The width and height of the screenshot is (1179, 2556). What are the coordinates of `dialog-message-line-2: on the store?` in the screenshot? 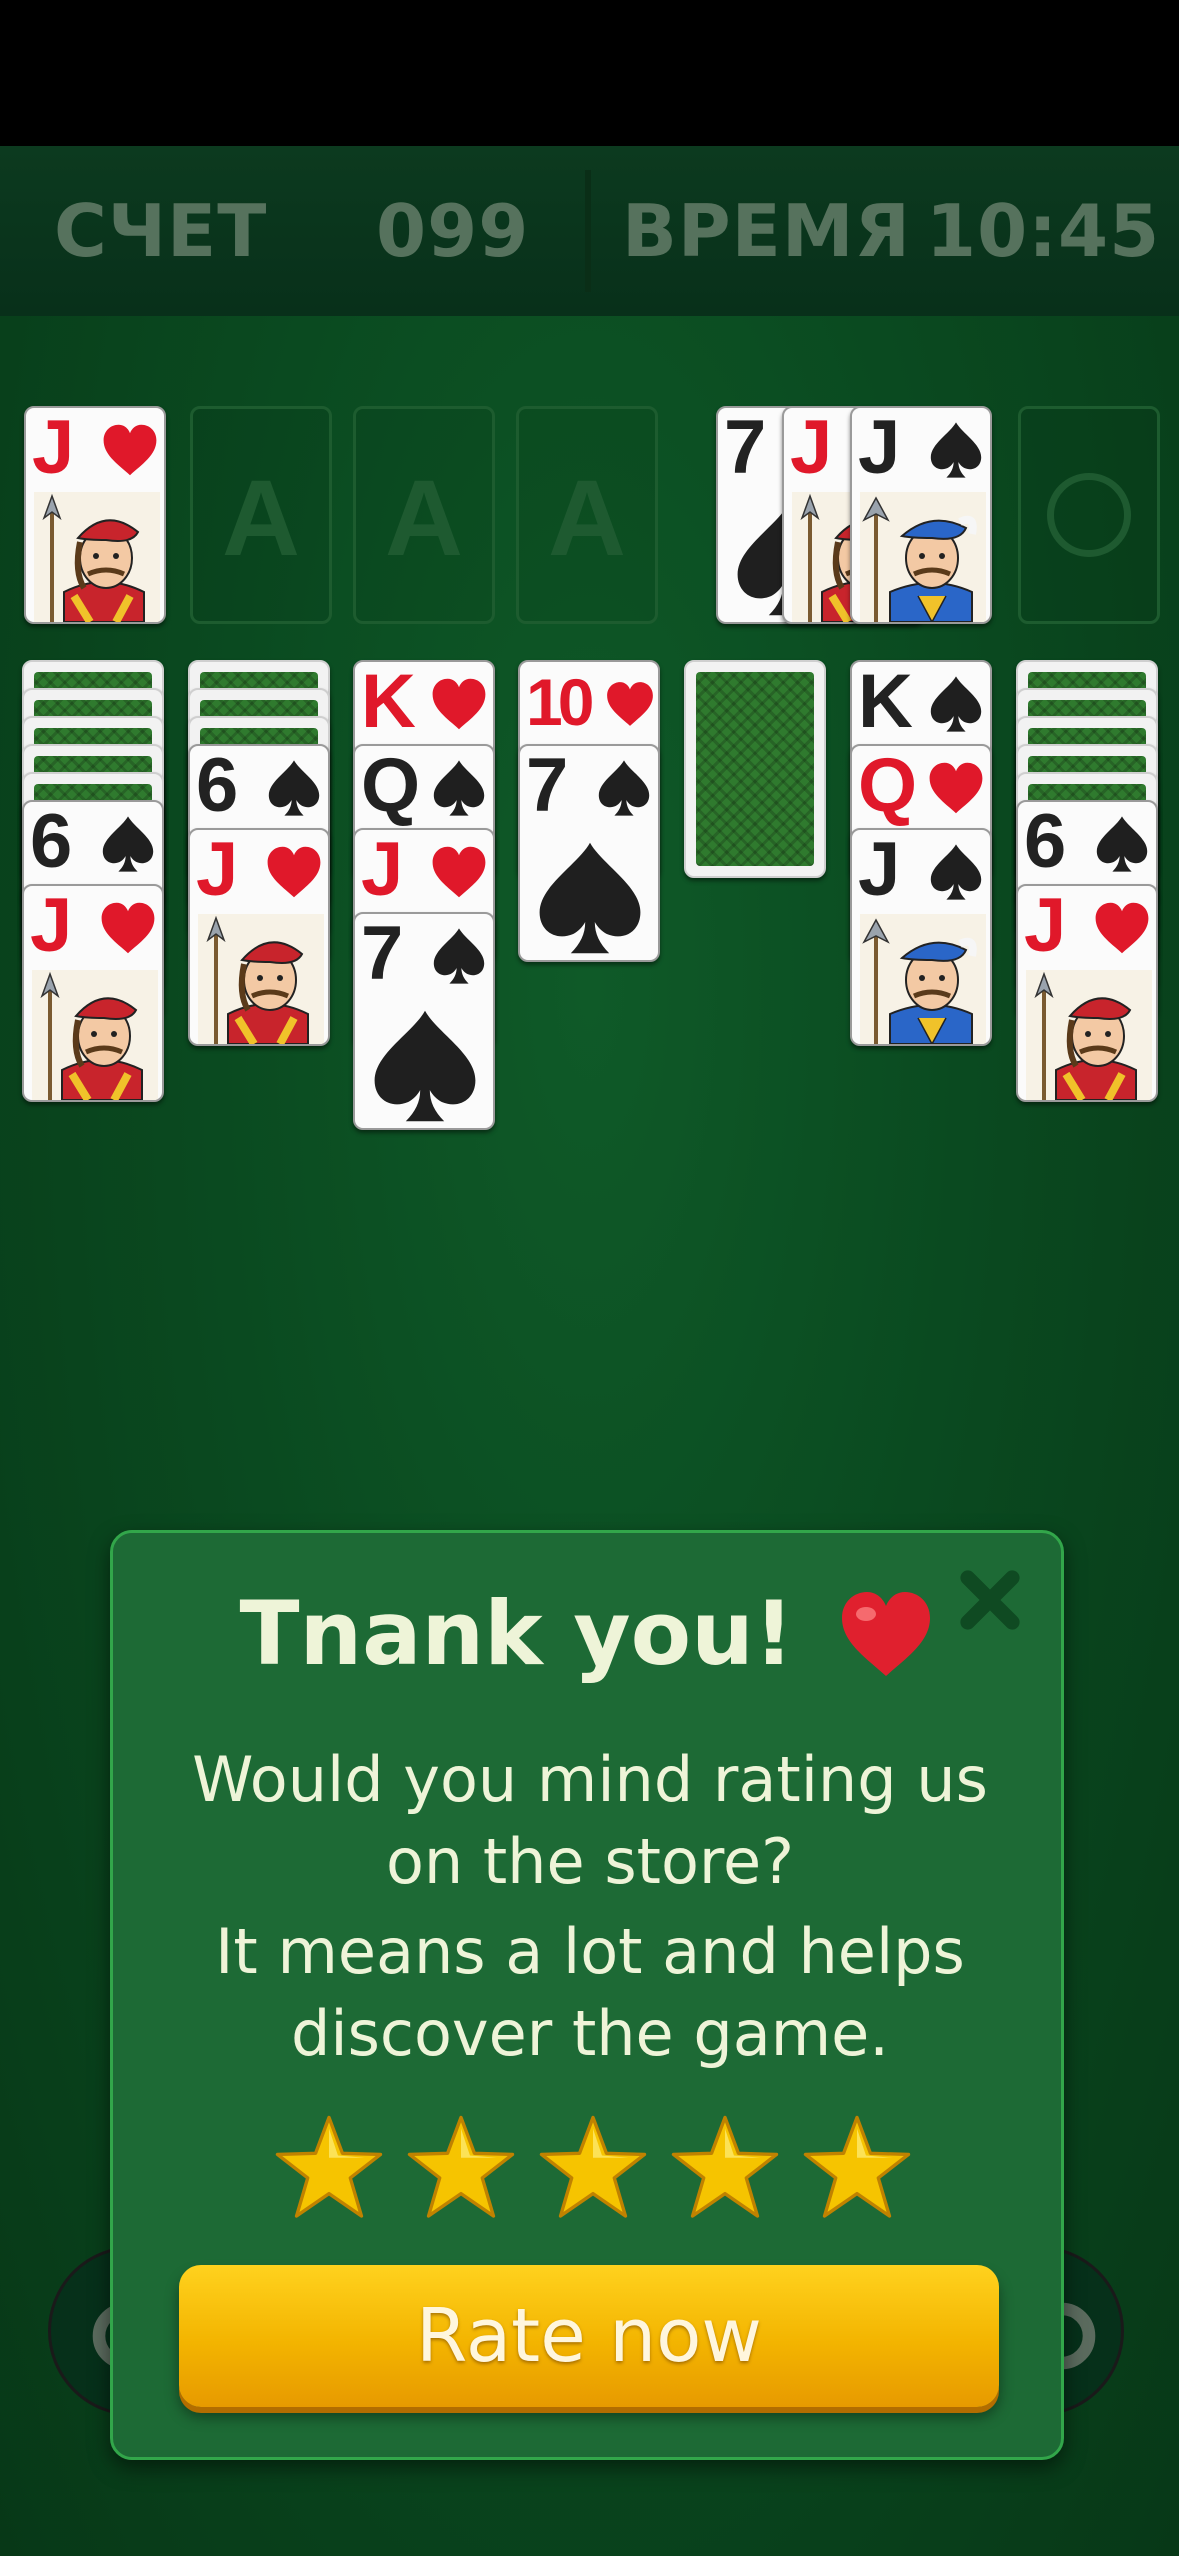 It's located at (590, 1861).